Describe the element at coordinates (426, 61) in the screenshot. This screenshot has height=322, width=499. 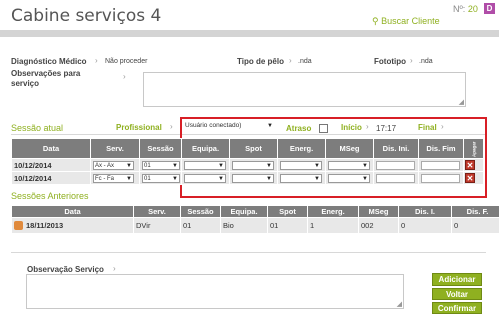
I see `phototype-value: .nda` at that location.